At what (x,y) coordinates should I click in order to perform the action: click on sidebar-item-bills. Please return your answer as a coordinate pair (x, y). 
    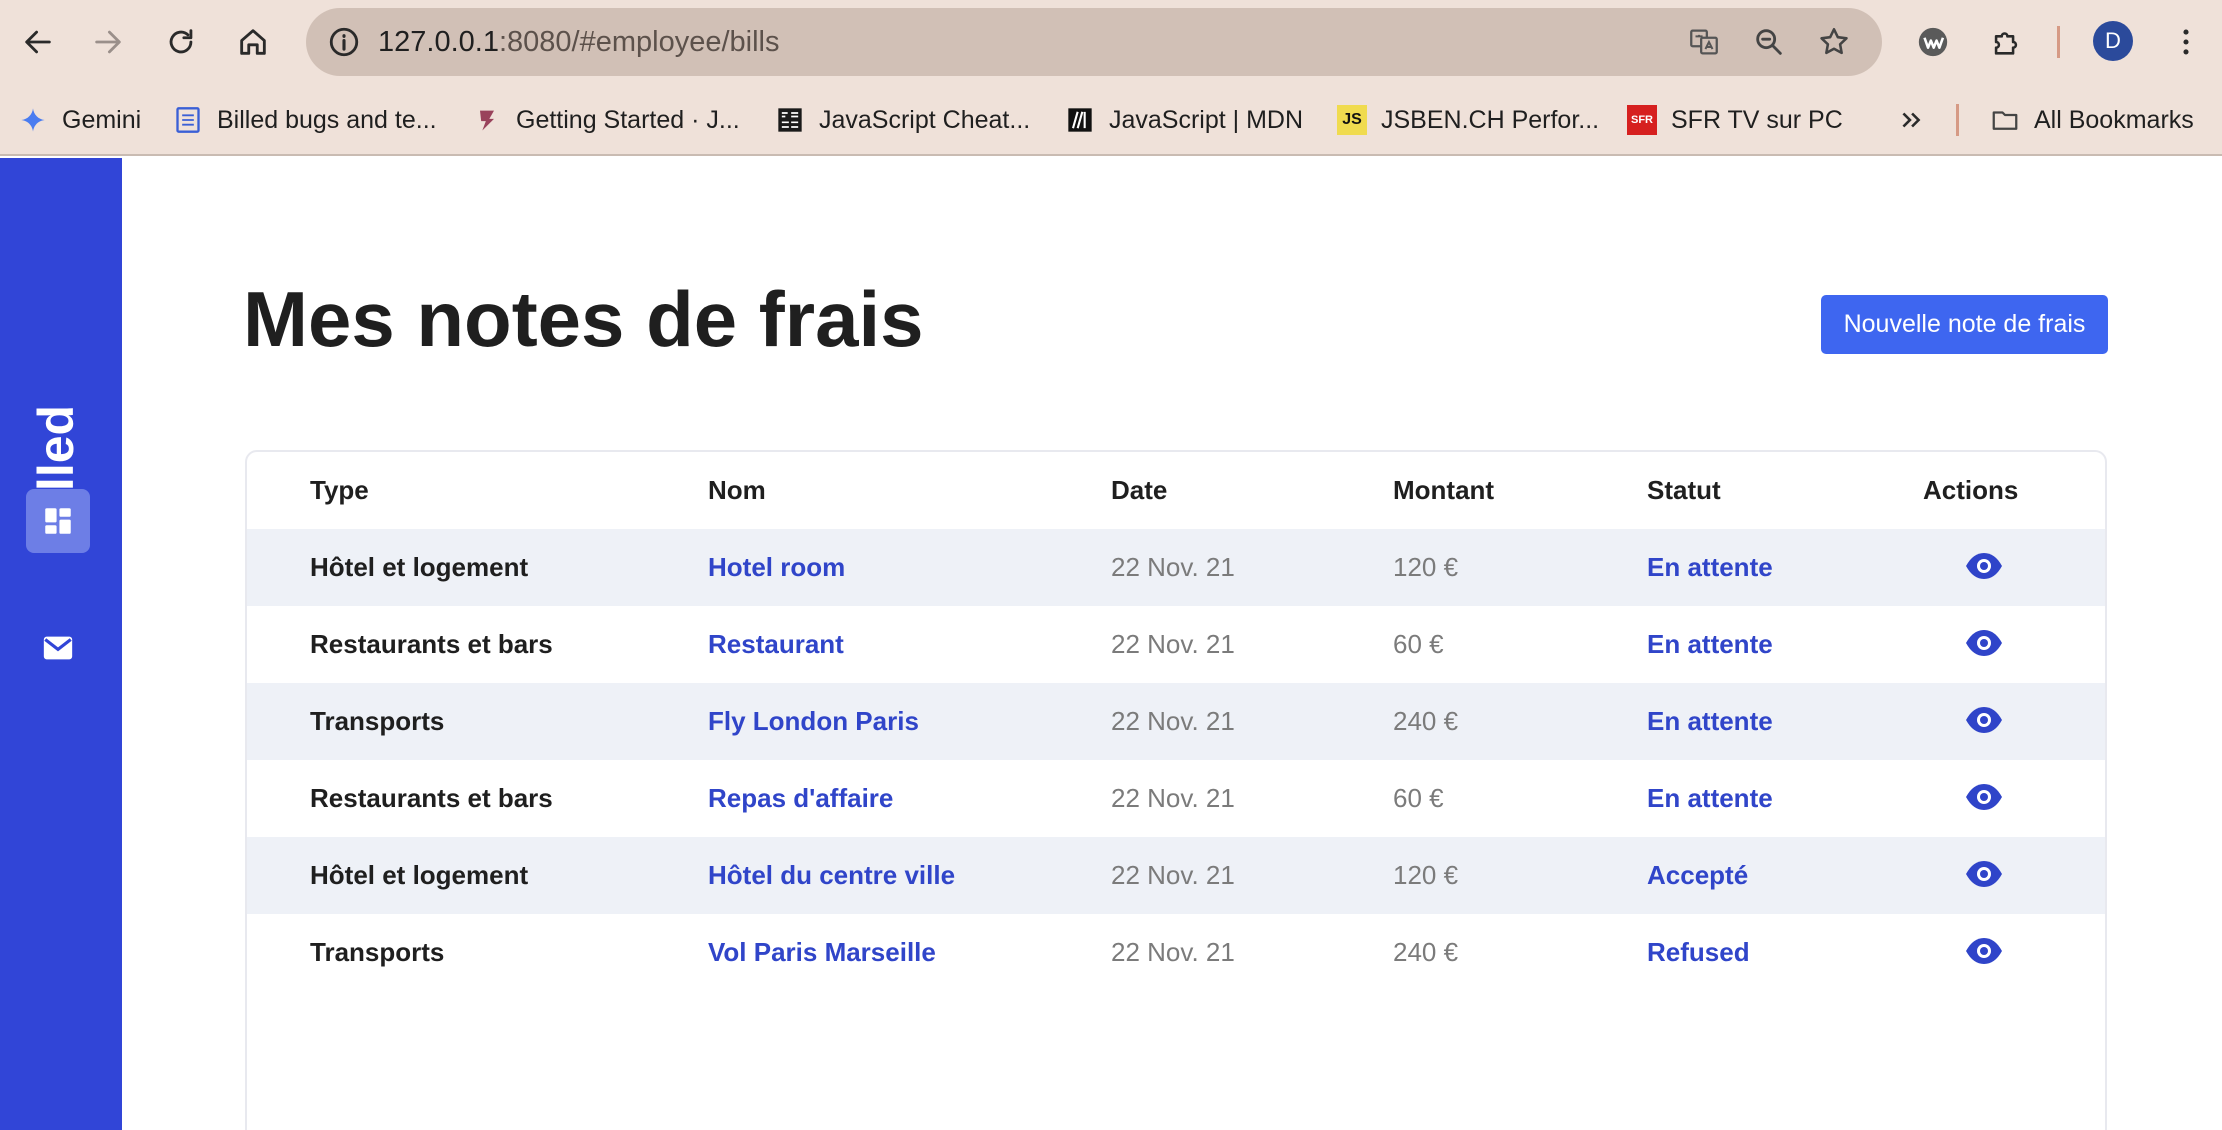
    Looking at the image, I should click on (58, 521).